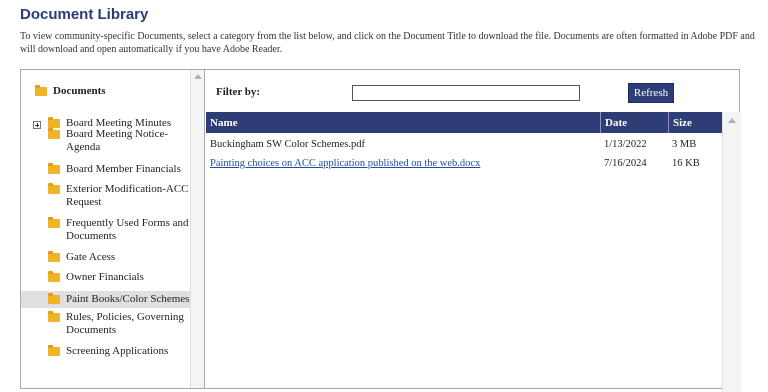 Image resolution: width=768 pixels, height=392 pixels. Describe the element at coordinates (91, 257) in the screenshot. I see `tree-item-label: Gate Acess` at that location.